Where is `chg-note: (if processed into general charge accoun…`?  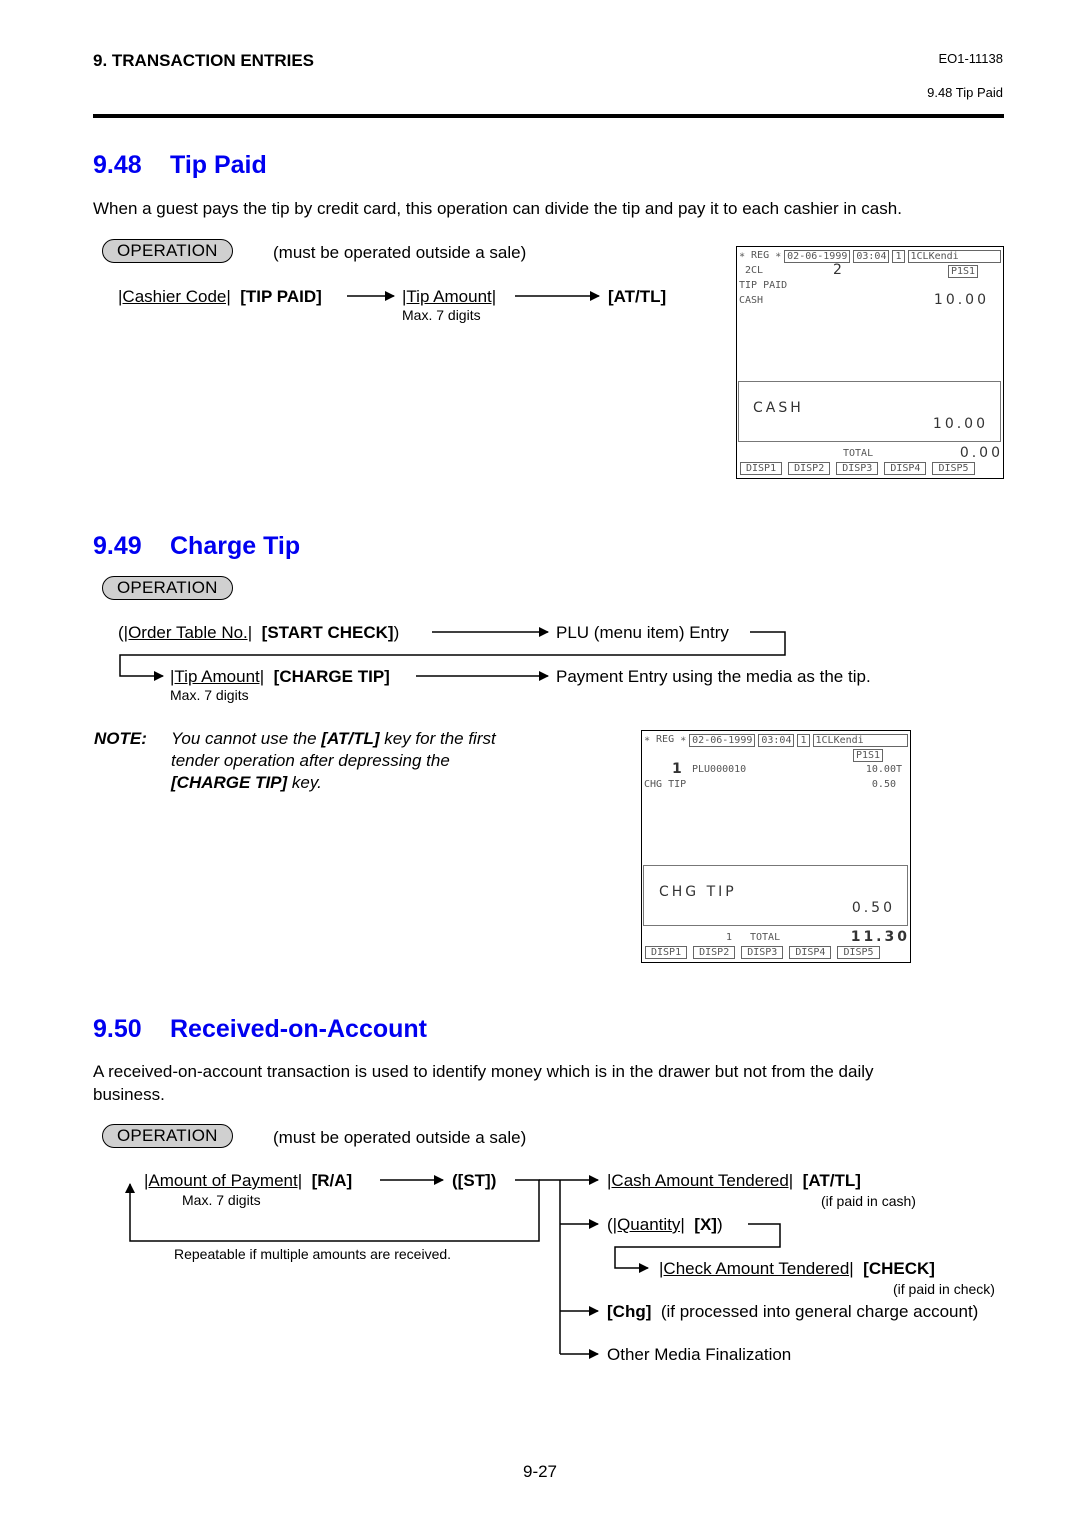 chg-note: (if processed into general charge accoun… is located at coordinates (819, 1311).